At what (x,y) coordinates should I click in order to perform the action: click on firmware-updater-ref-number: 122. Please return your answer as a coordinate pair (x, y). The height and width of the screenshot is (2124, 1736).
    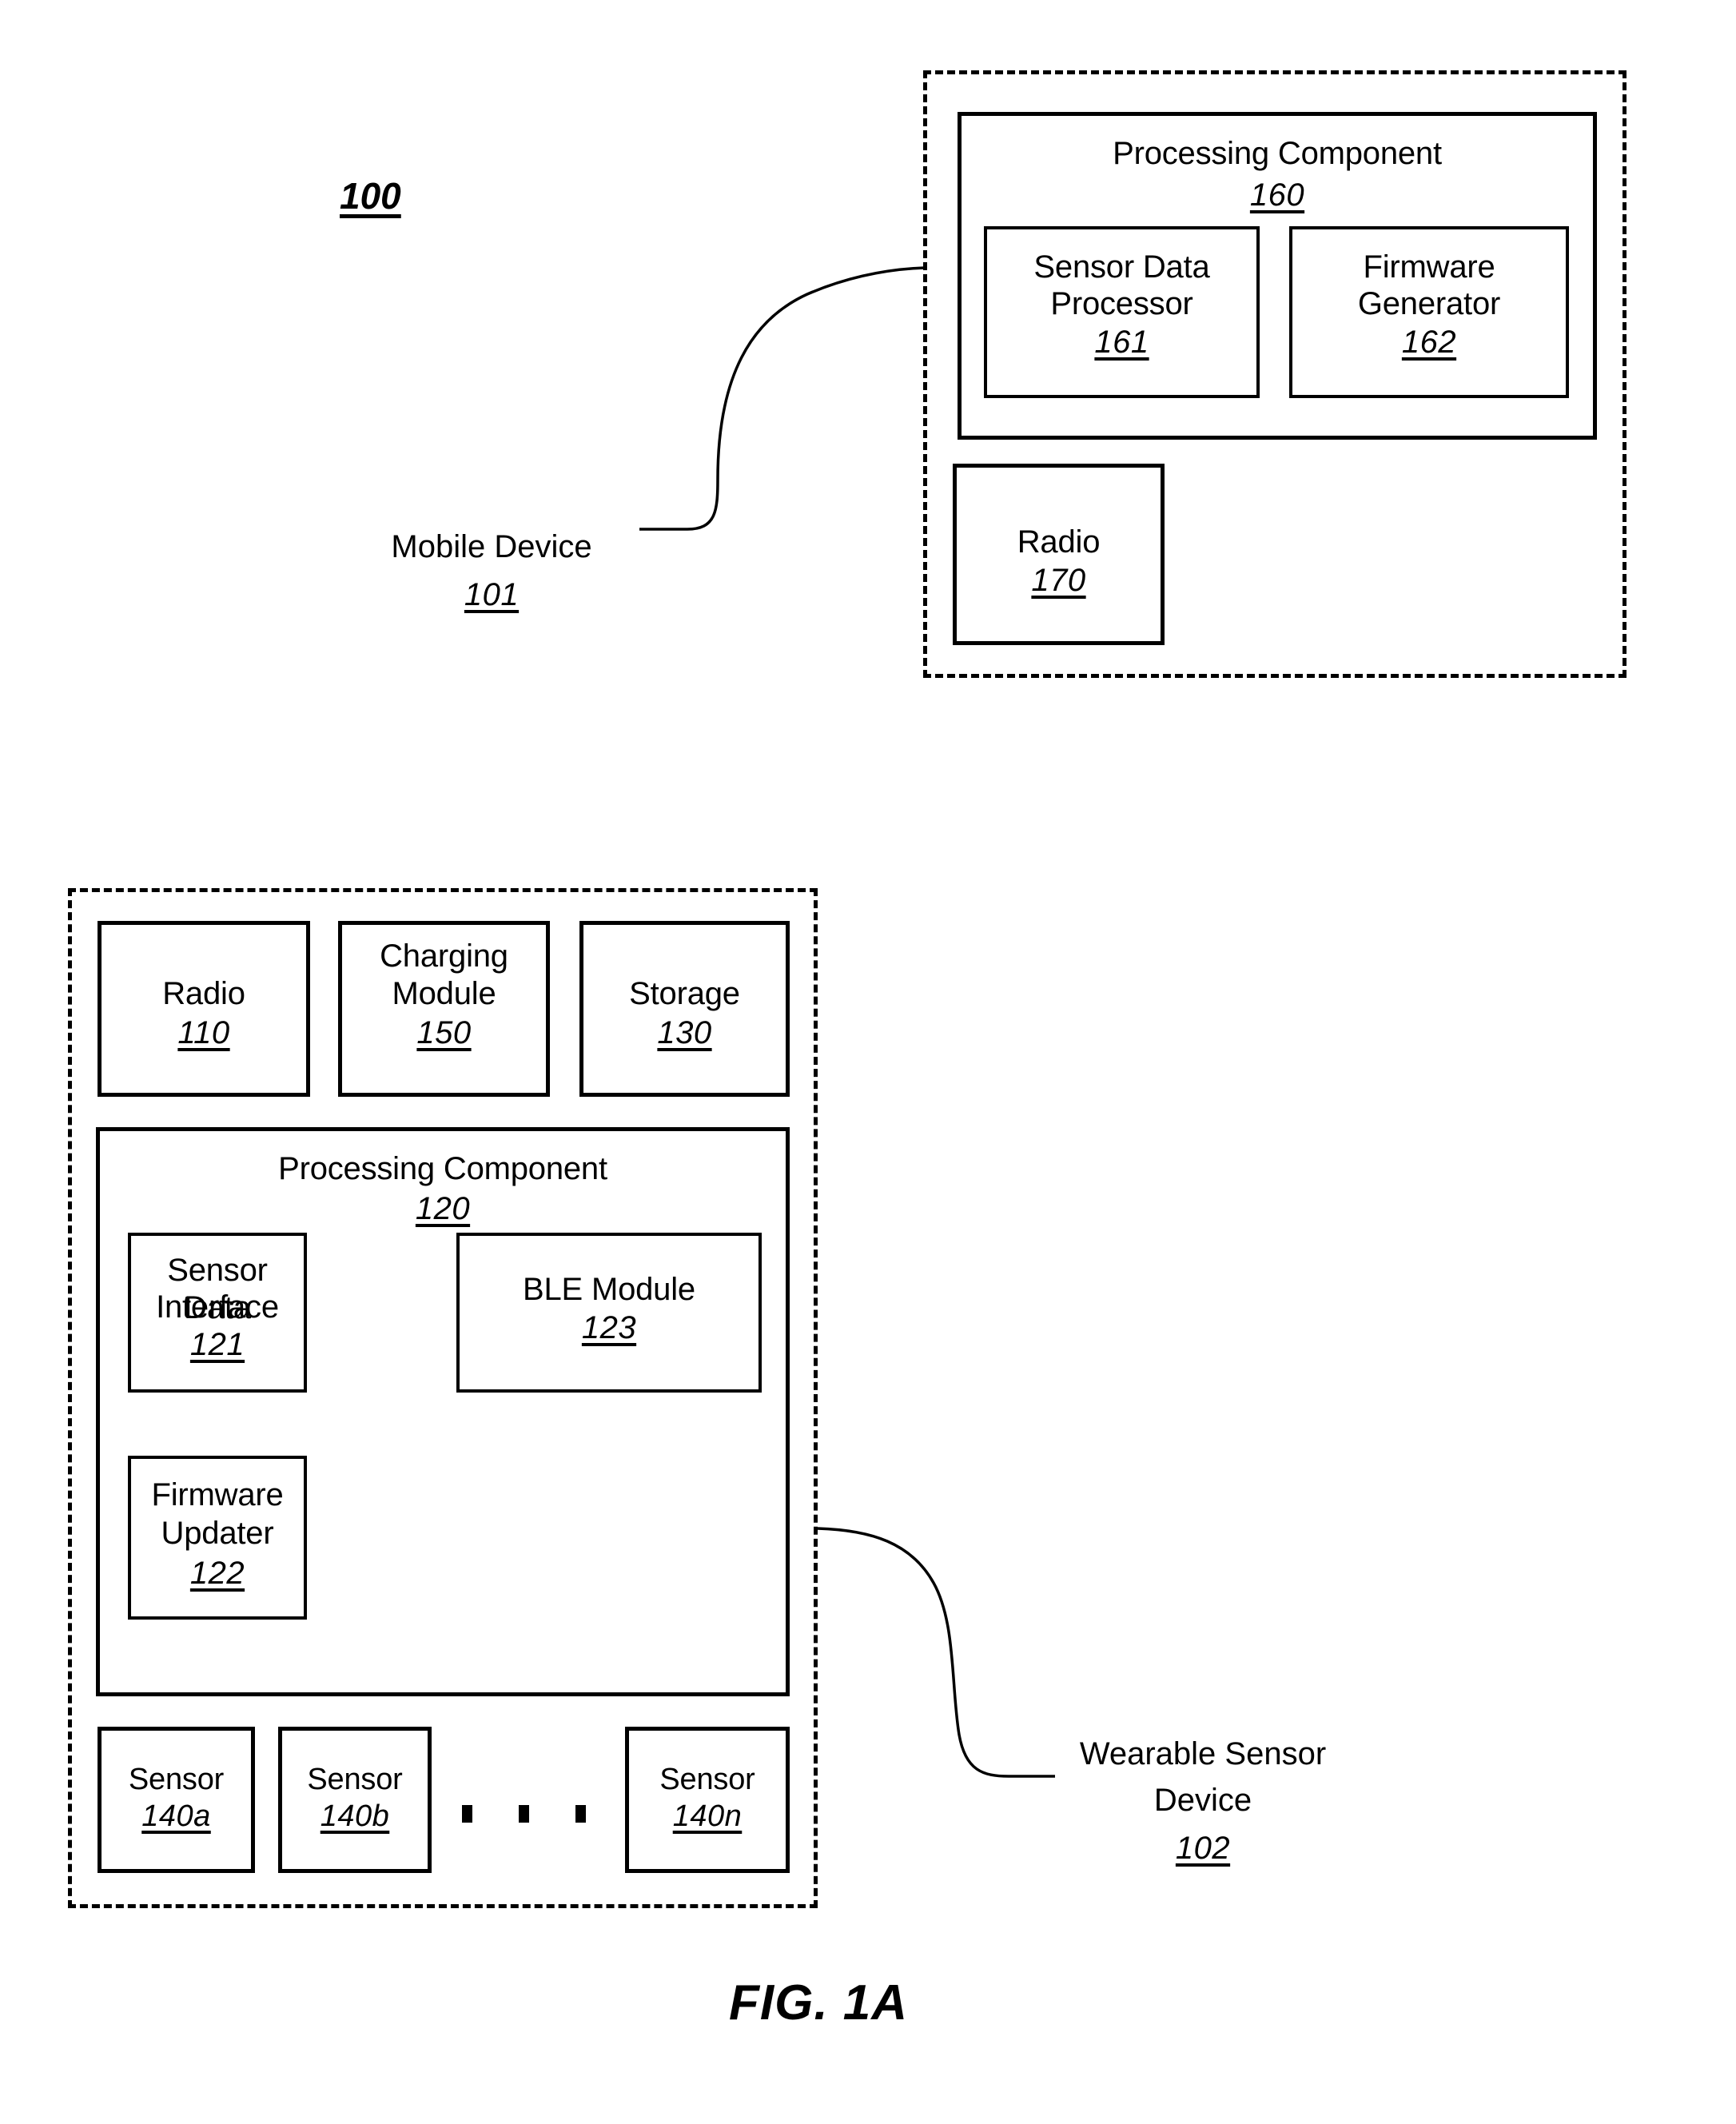
    Looking at the image, I should click on (217, 1573).